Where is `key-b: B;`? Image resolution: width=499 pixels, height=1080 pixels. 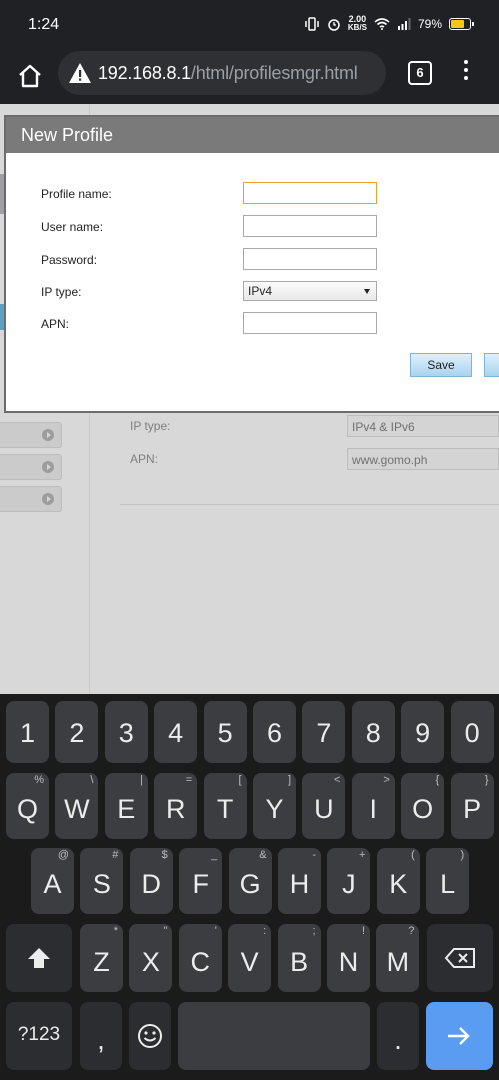 key-b: B; is located at coordinates (299, 958).